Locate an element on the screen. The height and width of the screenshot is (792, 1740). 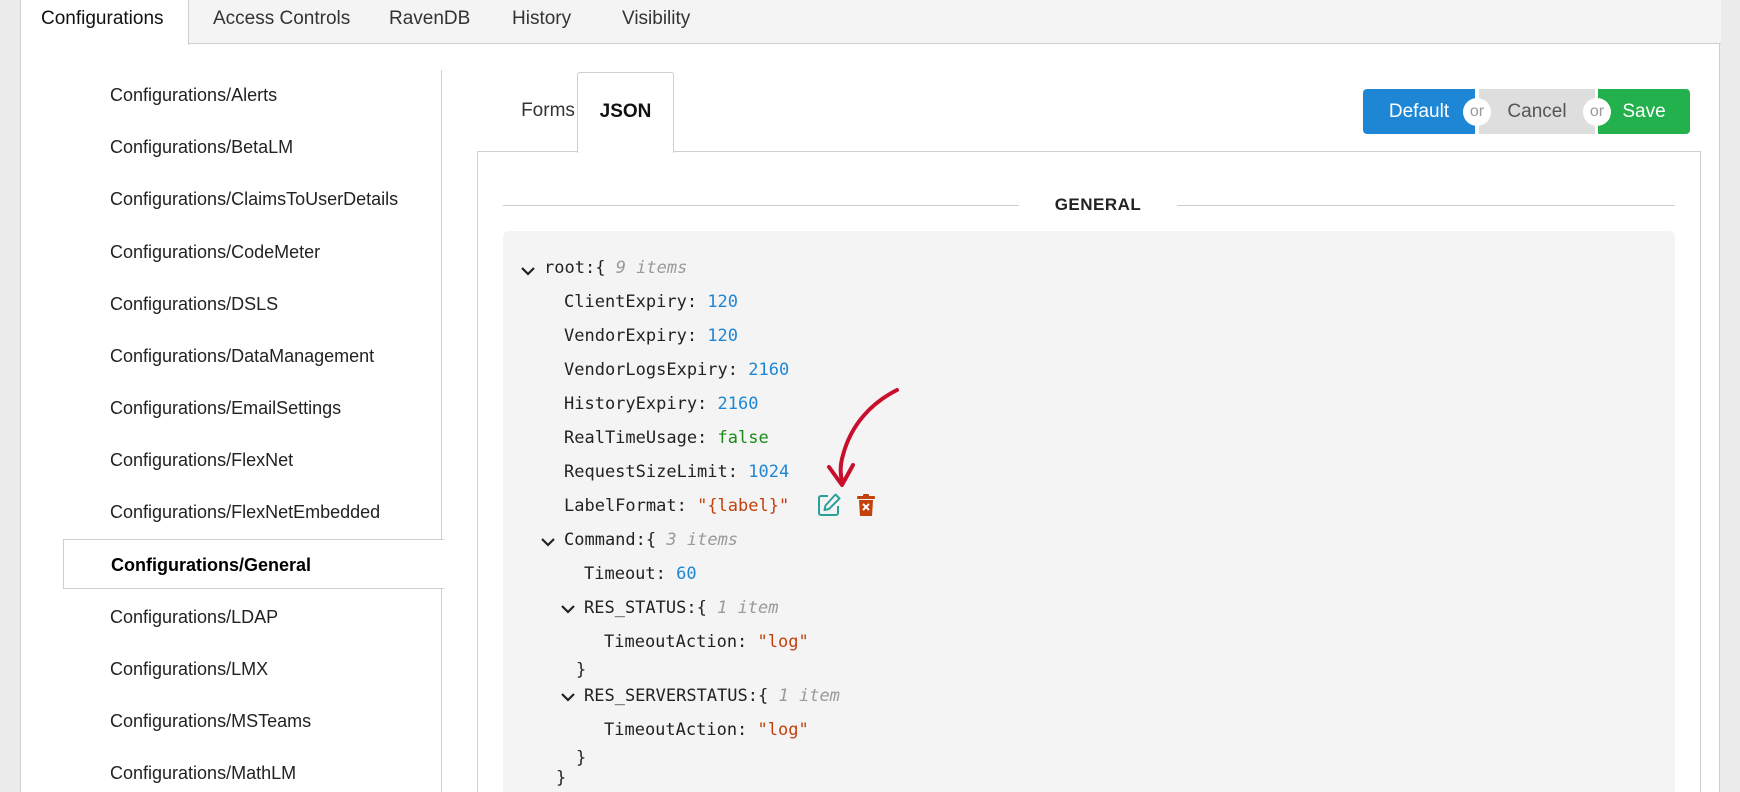
sidebar-item-flexnet: Configurations/FlexNet is located at coordinates (252, 460).